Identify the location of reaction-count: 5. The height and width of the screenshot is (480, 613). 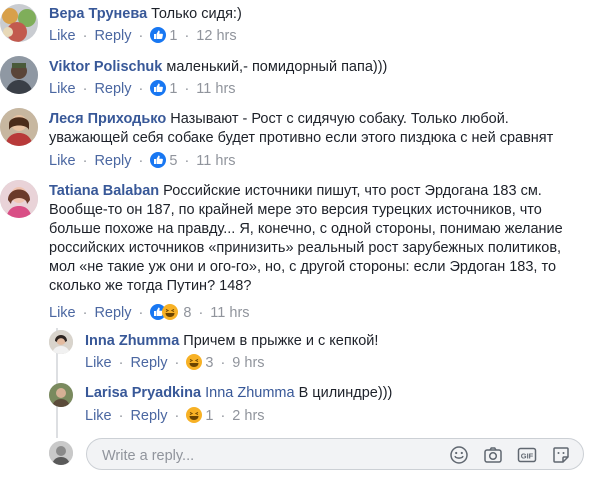
(173, 161).